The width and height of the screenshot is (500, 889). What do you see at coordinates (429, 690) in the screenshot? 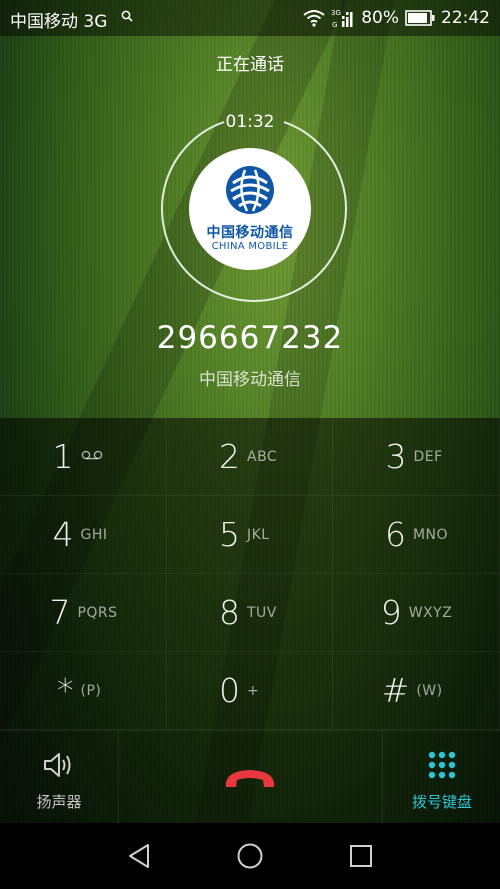
I see `key-letters: (W)` at bounding box center [429, 690].